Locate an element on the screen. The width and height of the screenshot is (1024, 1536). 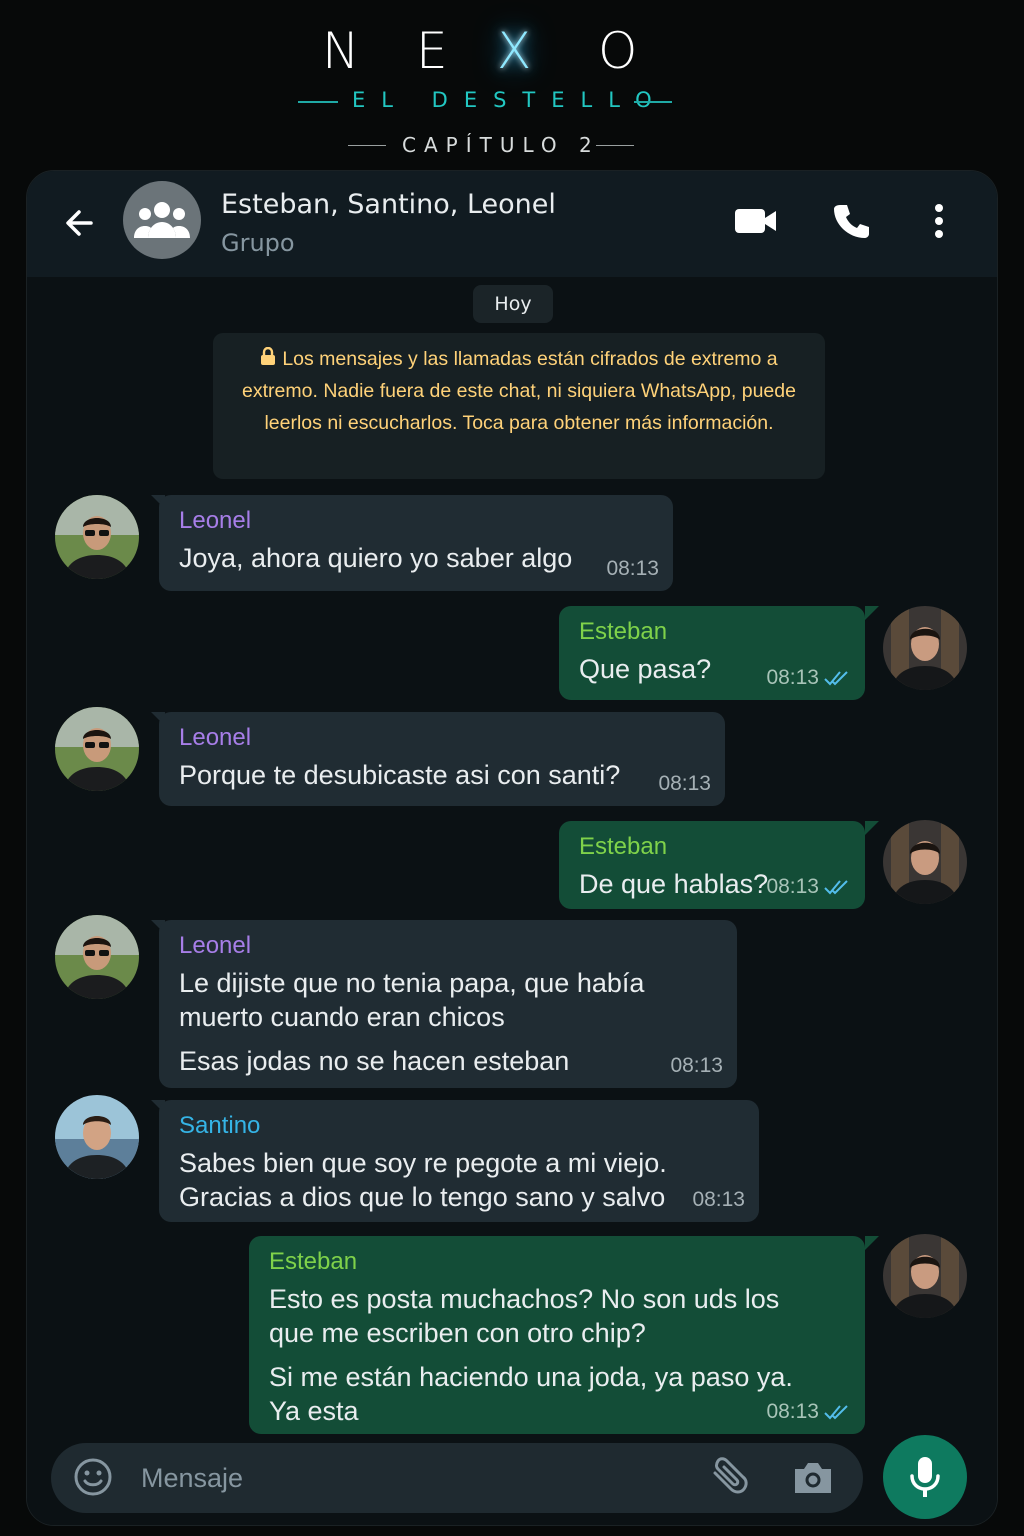
chat-title: Esteban, Santino, Leonel is located at coordinates (388, 204).